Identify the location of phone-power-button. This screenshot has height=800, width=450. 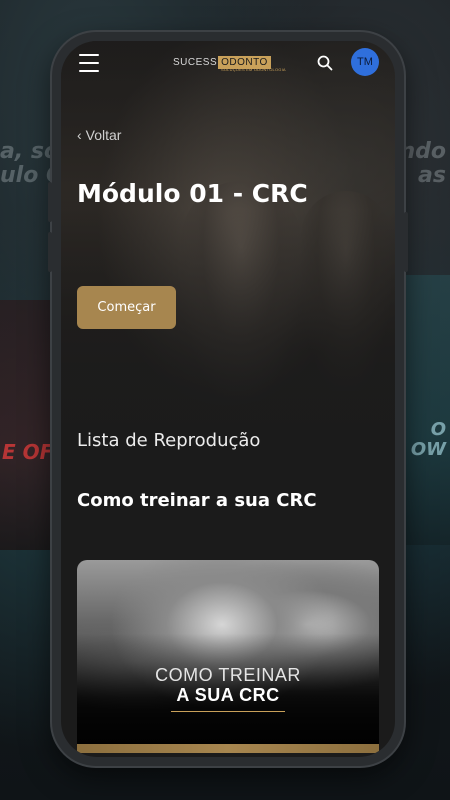
(406, 242).